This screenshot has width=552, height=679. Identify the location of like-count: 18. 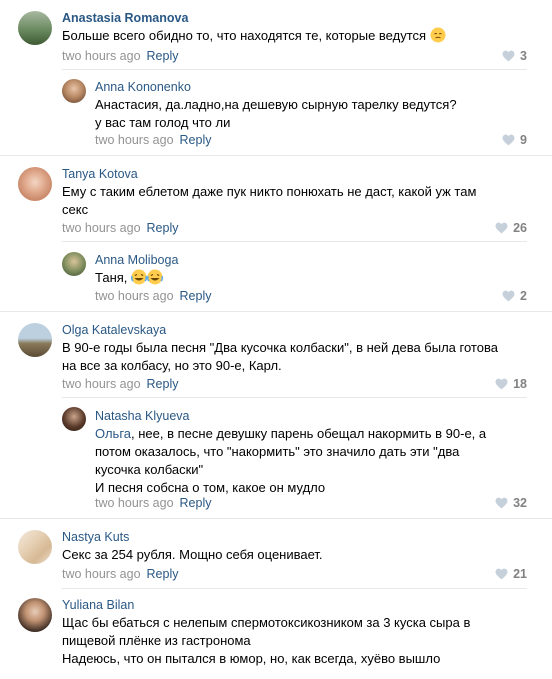
(520, 384).